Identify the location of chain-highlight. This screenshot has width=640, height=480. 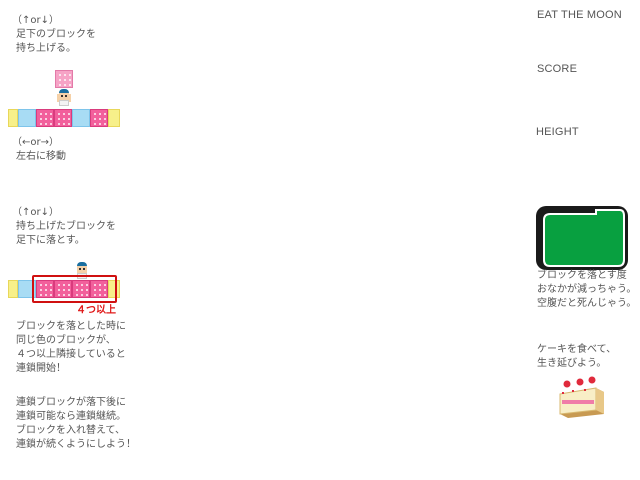
(74, 289).